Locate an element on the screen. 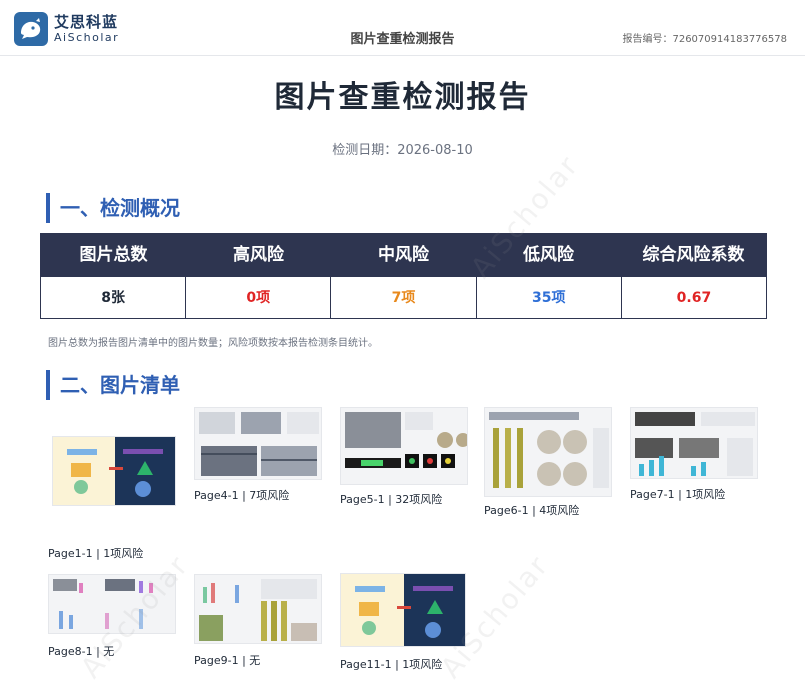 Image resolution: width=805 pixels, height=698 pixels. section-image-list-title: 二、图片清单 is located at coordinates (113, 385).